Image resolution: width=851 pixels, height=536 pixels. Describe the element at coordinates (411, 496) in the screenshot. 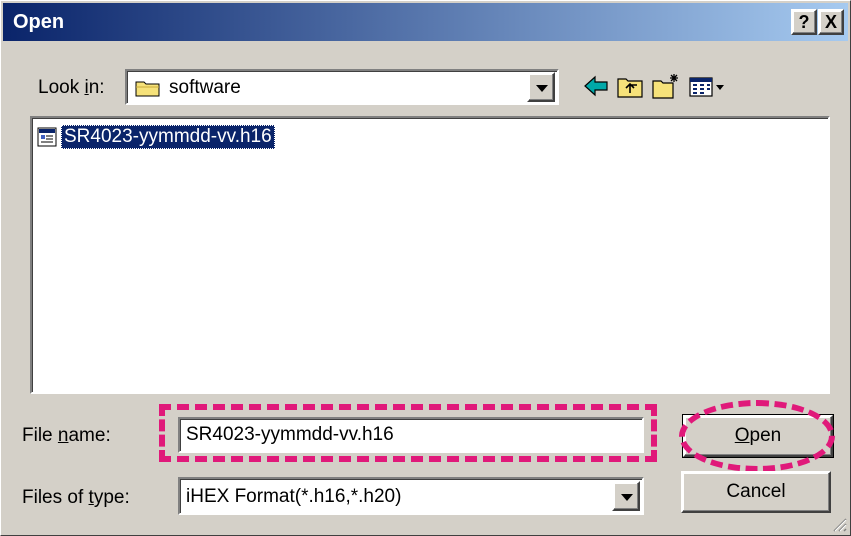

I see `file-type-combobox: iHEX Format(*.h16,*.h20)` at that location.